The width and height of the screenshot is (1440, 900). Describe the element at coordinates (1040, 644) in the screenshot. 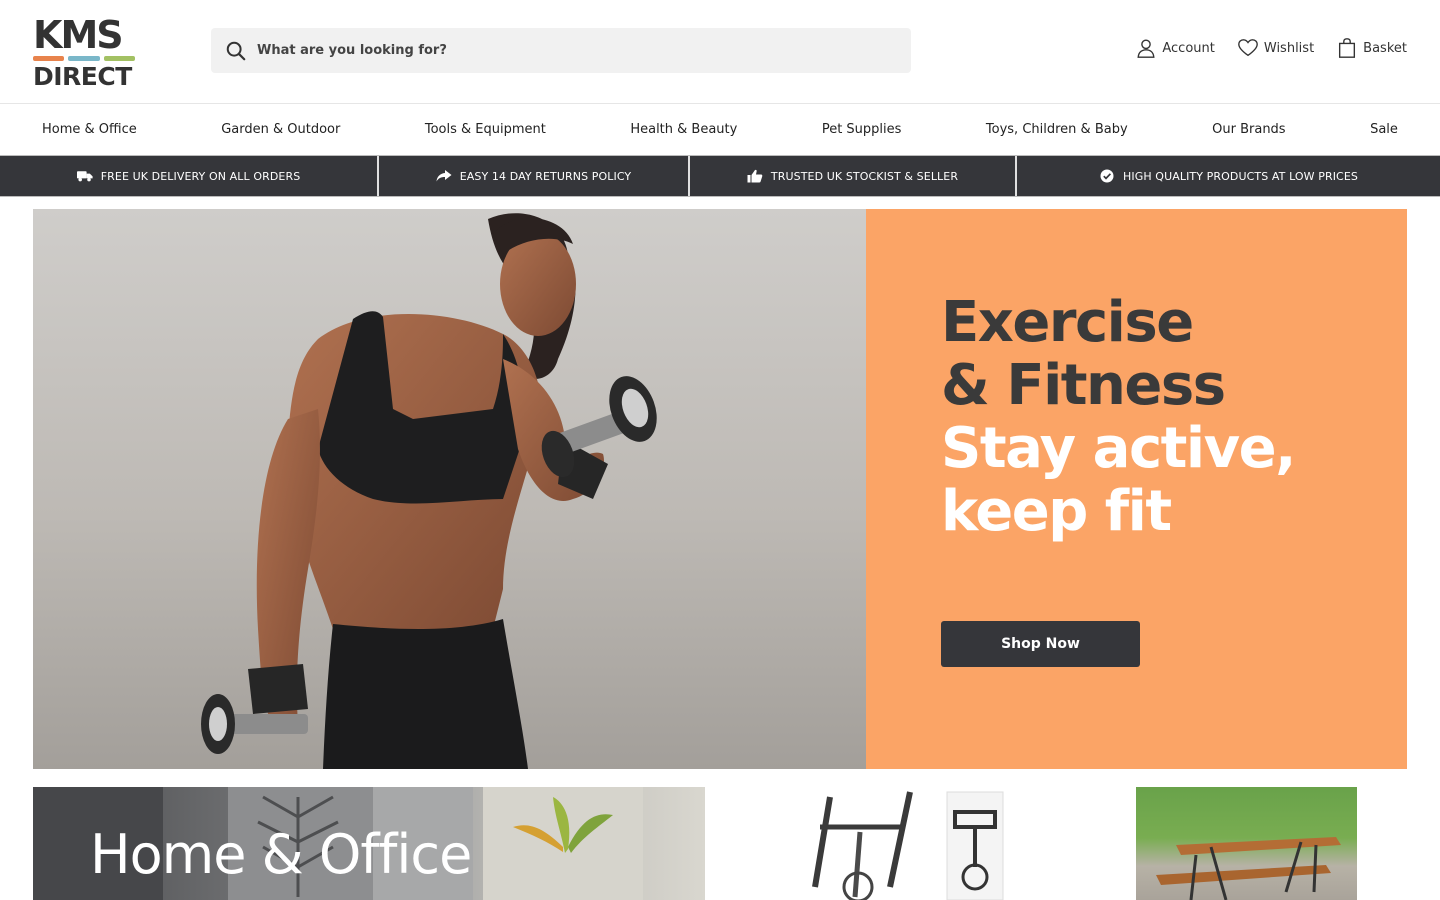

I see `shop-now-button: Shop Now` at that location.